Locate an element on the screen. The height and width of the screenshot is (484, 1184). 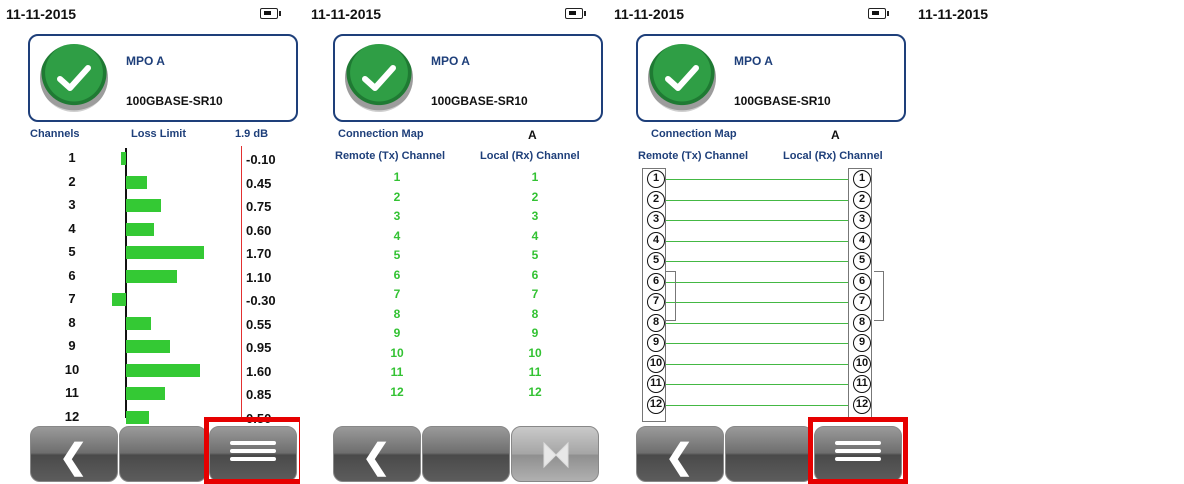
remote-channel: 7 is located at coordinates (397, 294).